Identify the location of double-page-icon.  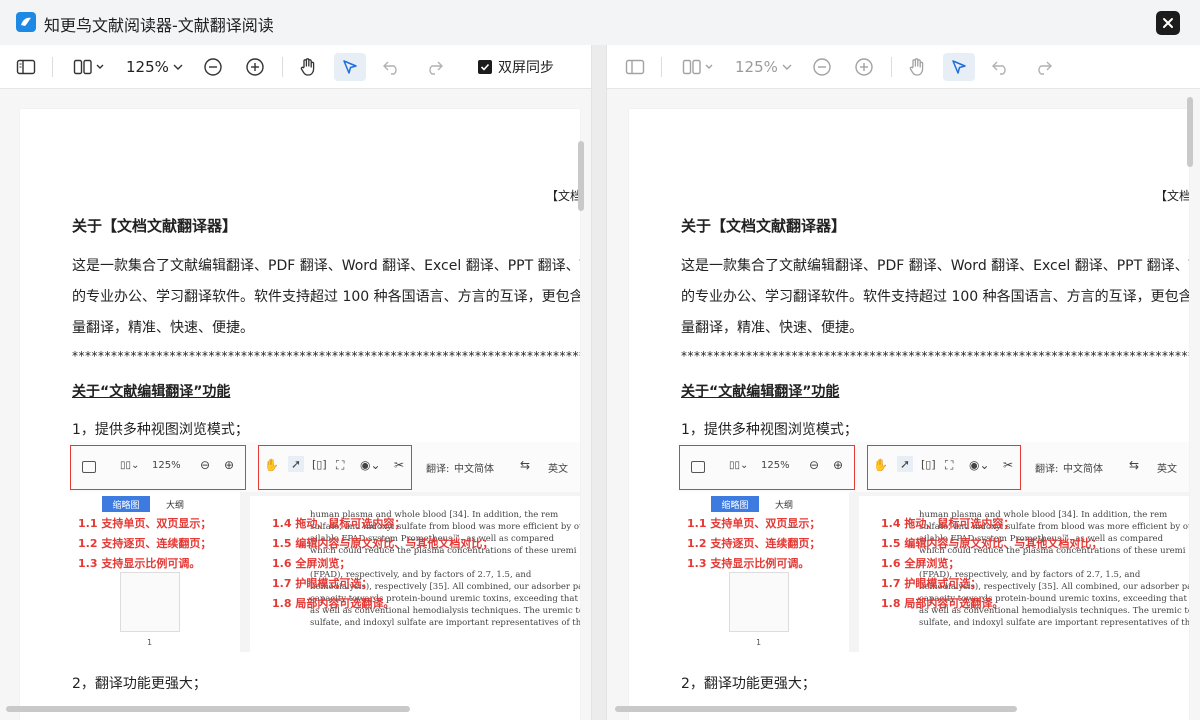
(88, 67).